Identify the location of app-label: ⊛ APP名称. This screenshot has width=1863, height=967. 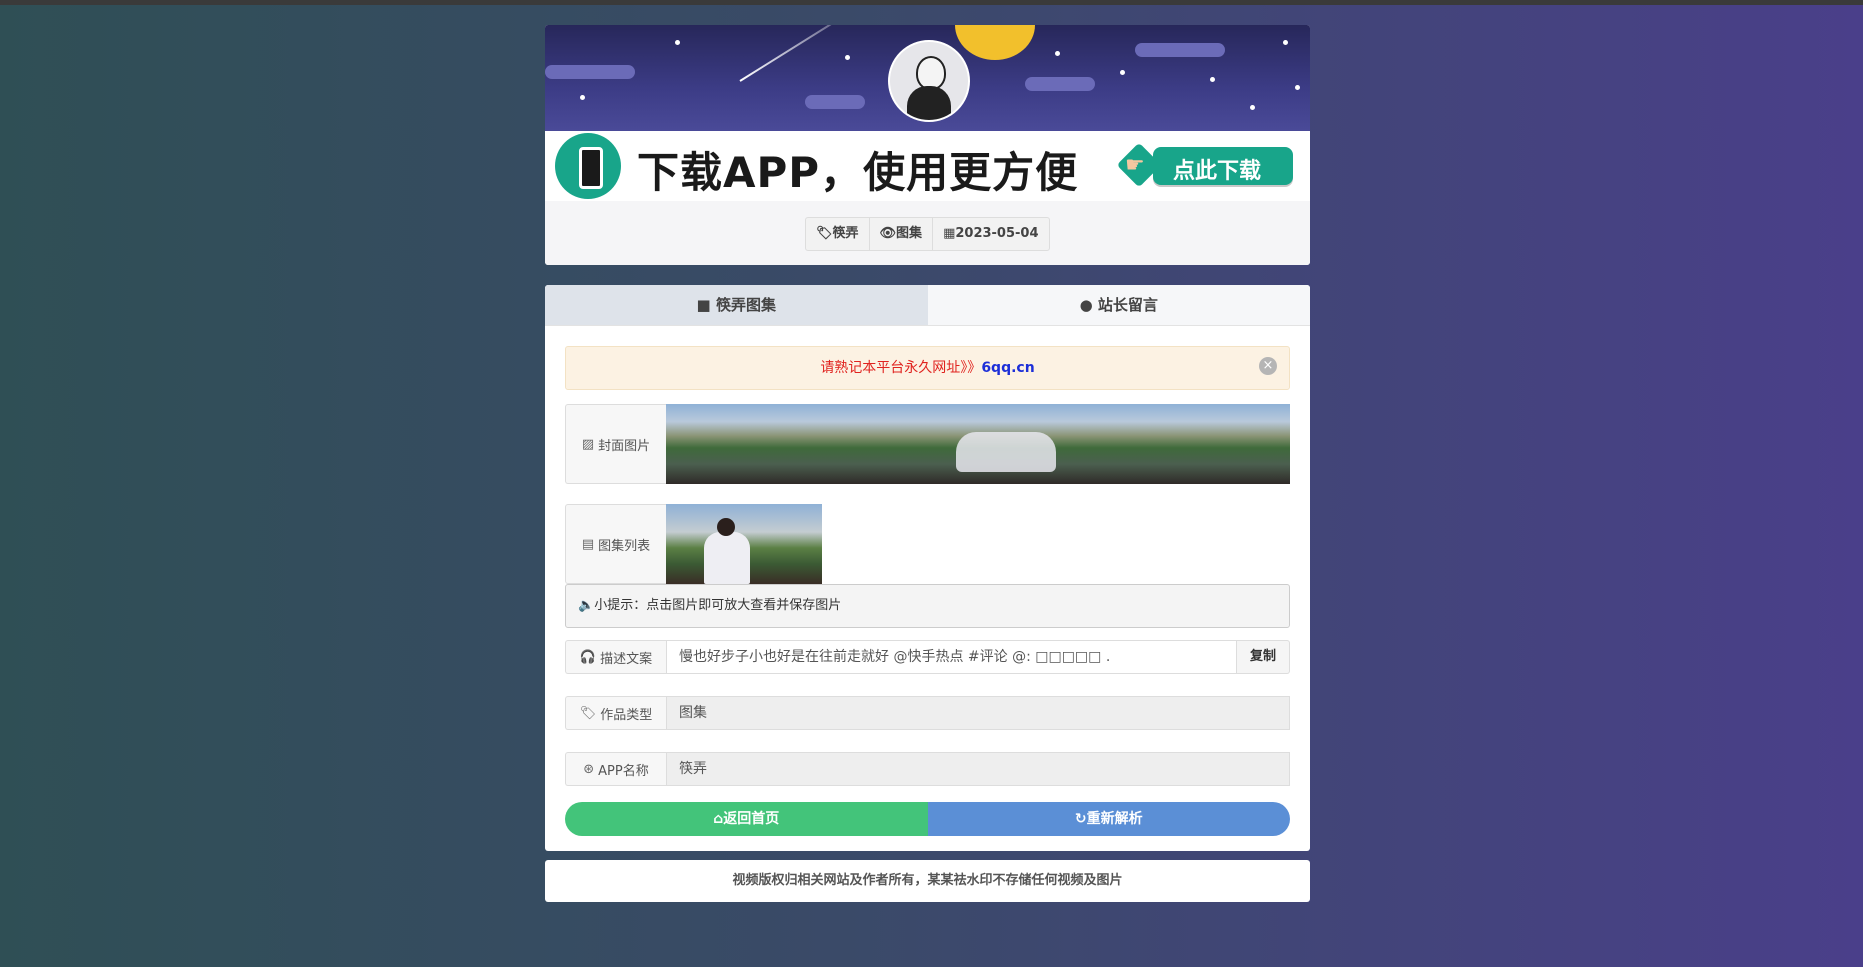
(615, 769).